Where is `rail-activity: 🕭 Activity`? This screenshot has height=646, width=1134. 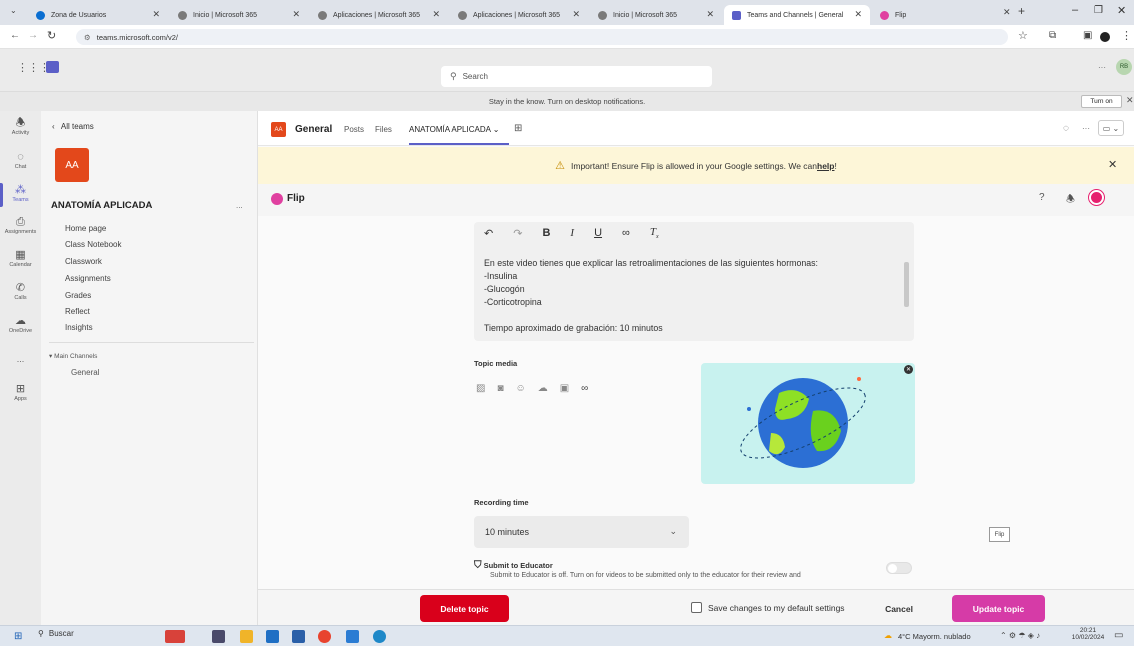 rail-activity: 🕭 Activity is located at coordinates (20, 132).